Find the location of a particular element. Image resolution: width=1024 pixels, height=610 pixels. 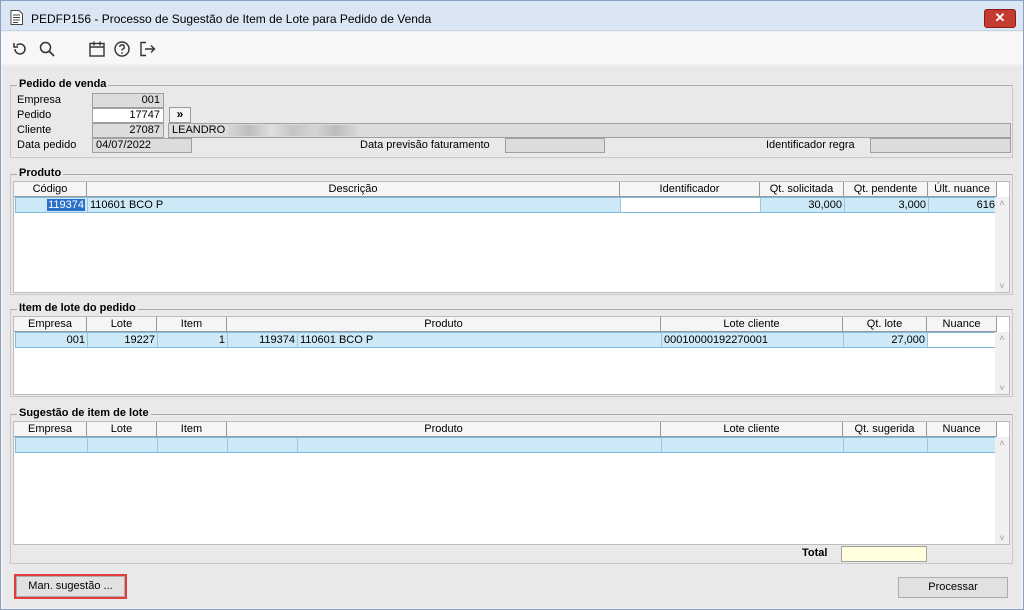

calendar-icon is located at coordinates (97, 49).